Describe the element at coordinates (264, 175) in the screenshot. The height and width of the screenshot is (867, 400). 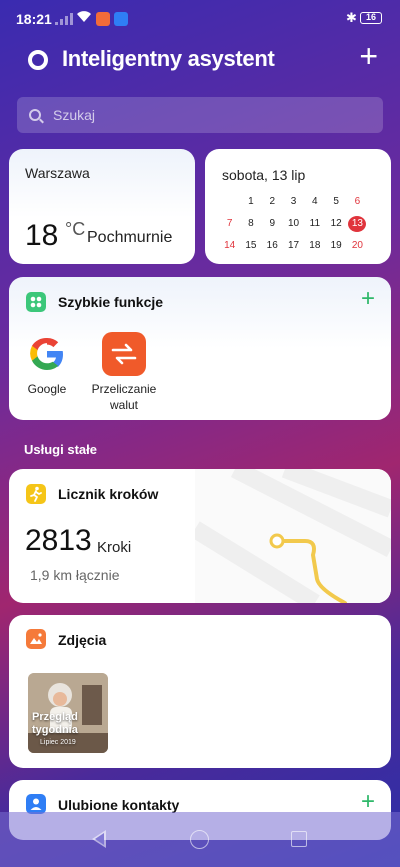
I see `calendar-date: sobota, 13 lip` at that location.